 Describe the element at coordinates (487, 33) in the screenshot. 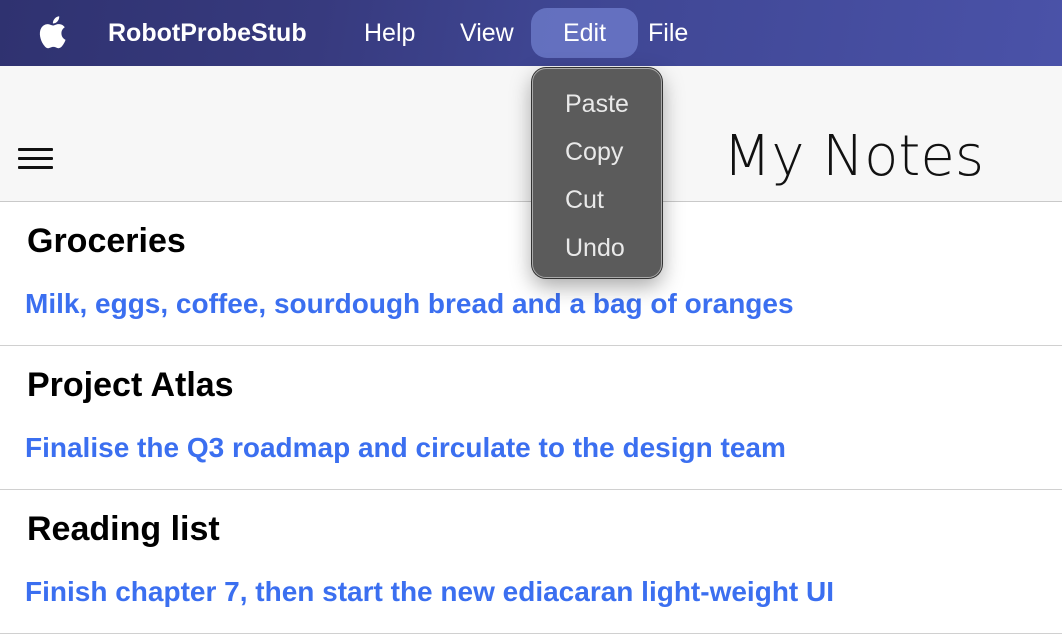

I see `menu-view: View` at that location.